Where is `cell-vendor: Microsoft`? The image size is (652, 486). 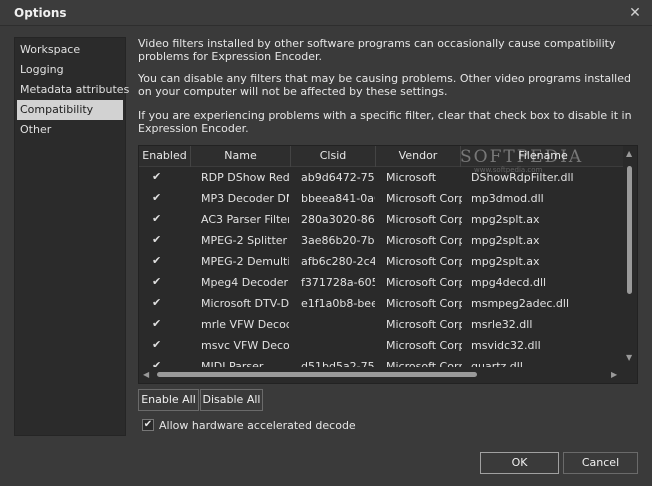
cell-vendor: Microsoft is located at coordinates (411, 177).